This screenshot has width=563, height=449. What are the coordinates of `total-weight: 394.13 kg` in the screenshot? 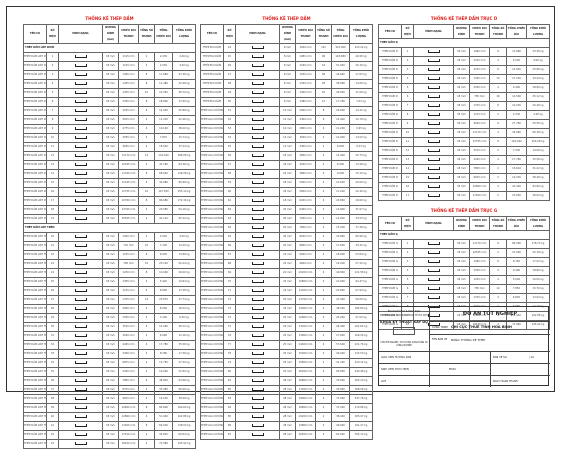 It's located at (361, 435).